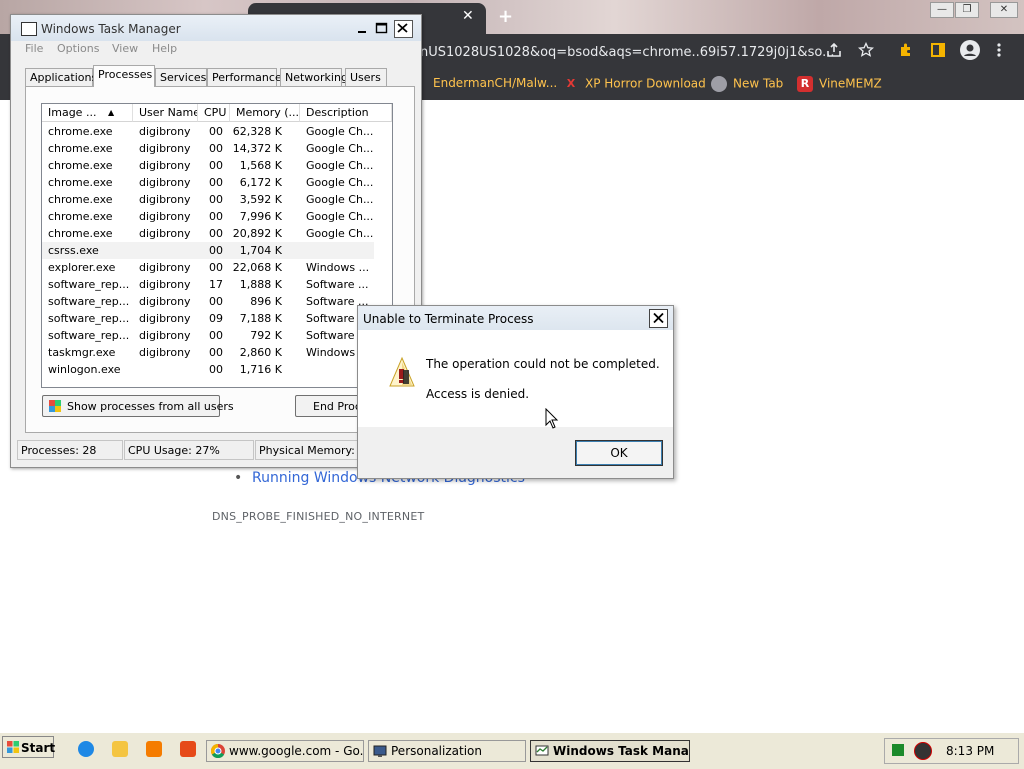 This screenshot has height=769, width=1024. Describe the element at coordinates (619, 453) in the screenshot. I see `ok-button: OK` at that location.